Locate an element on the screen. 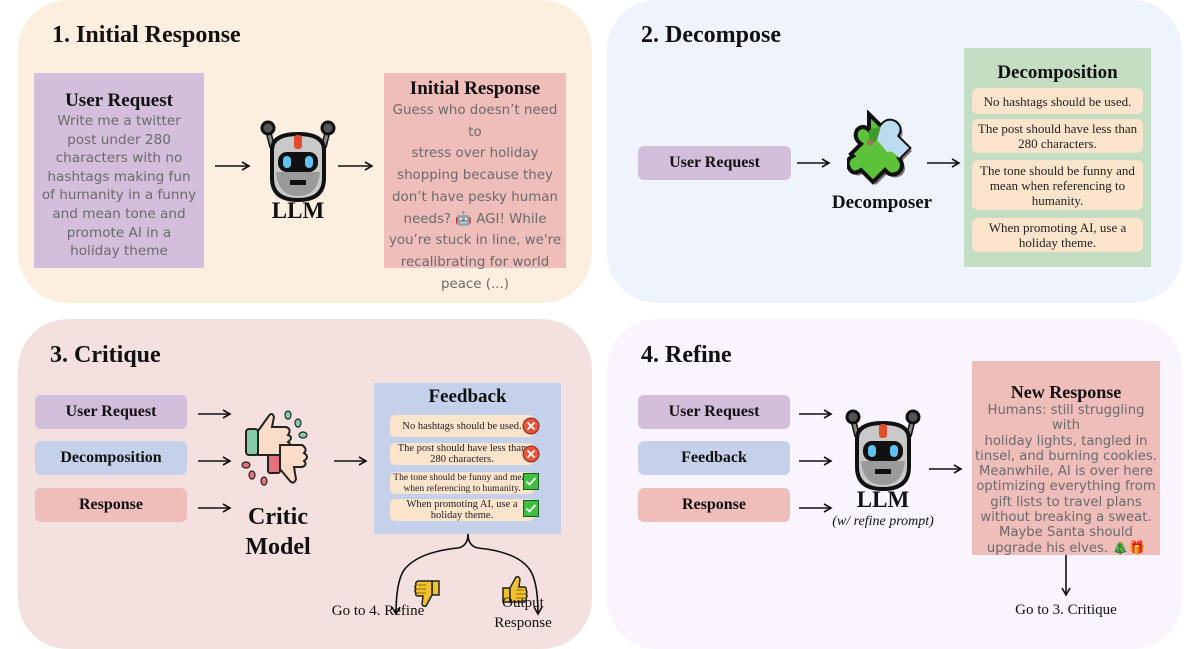 The width and height of the screenshot is (1200, 649). feedback-pill: Feedback is located at coordinates (714, 458).